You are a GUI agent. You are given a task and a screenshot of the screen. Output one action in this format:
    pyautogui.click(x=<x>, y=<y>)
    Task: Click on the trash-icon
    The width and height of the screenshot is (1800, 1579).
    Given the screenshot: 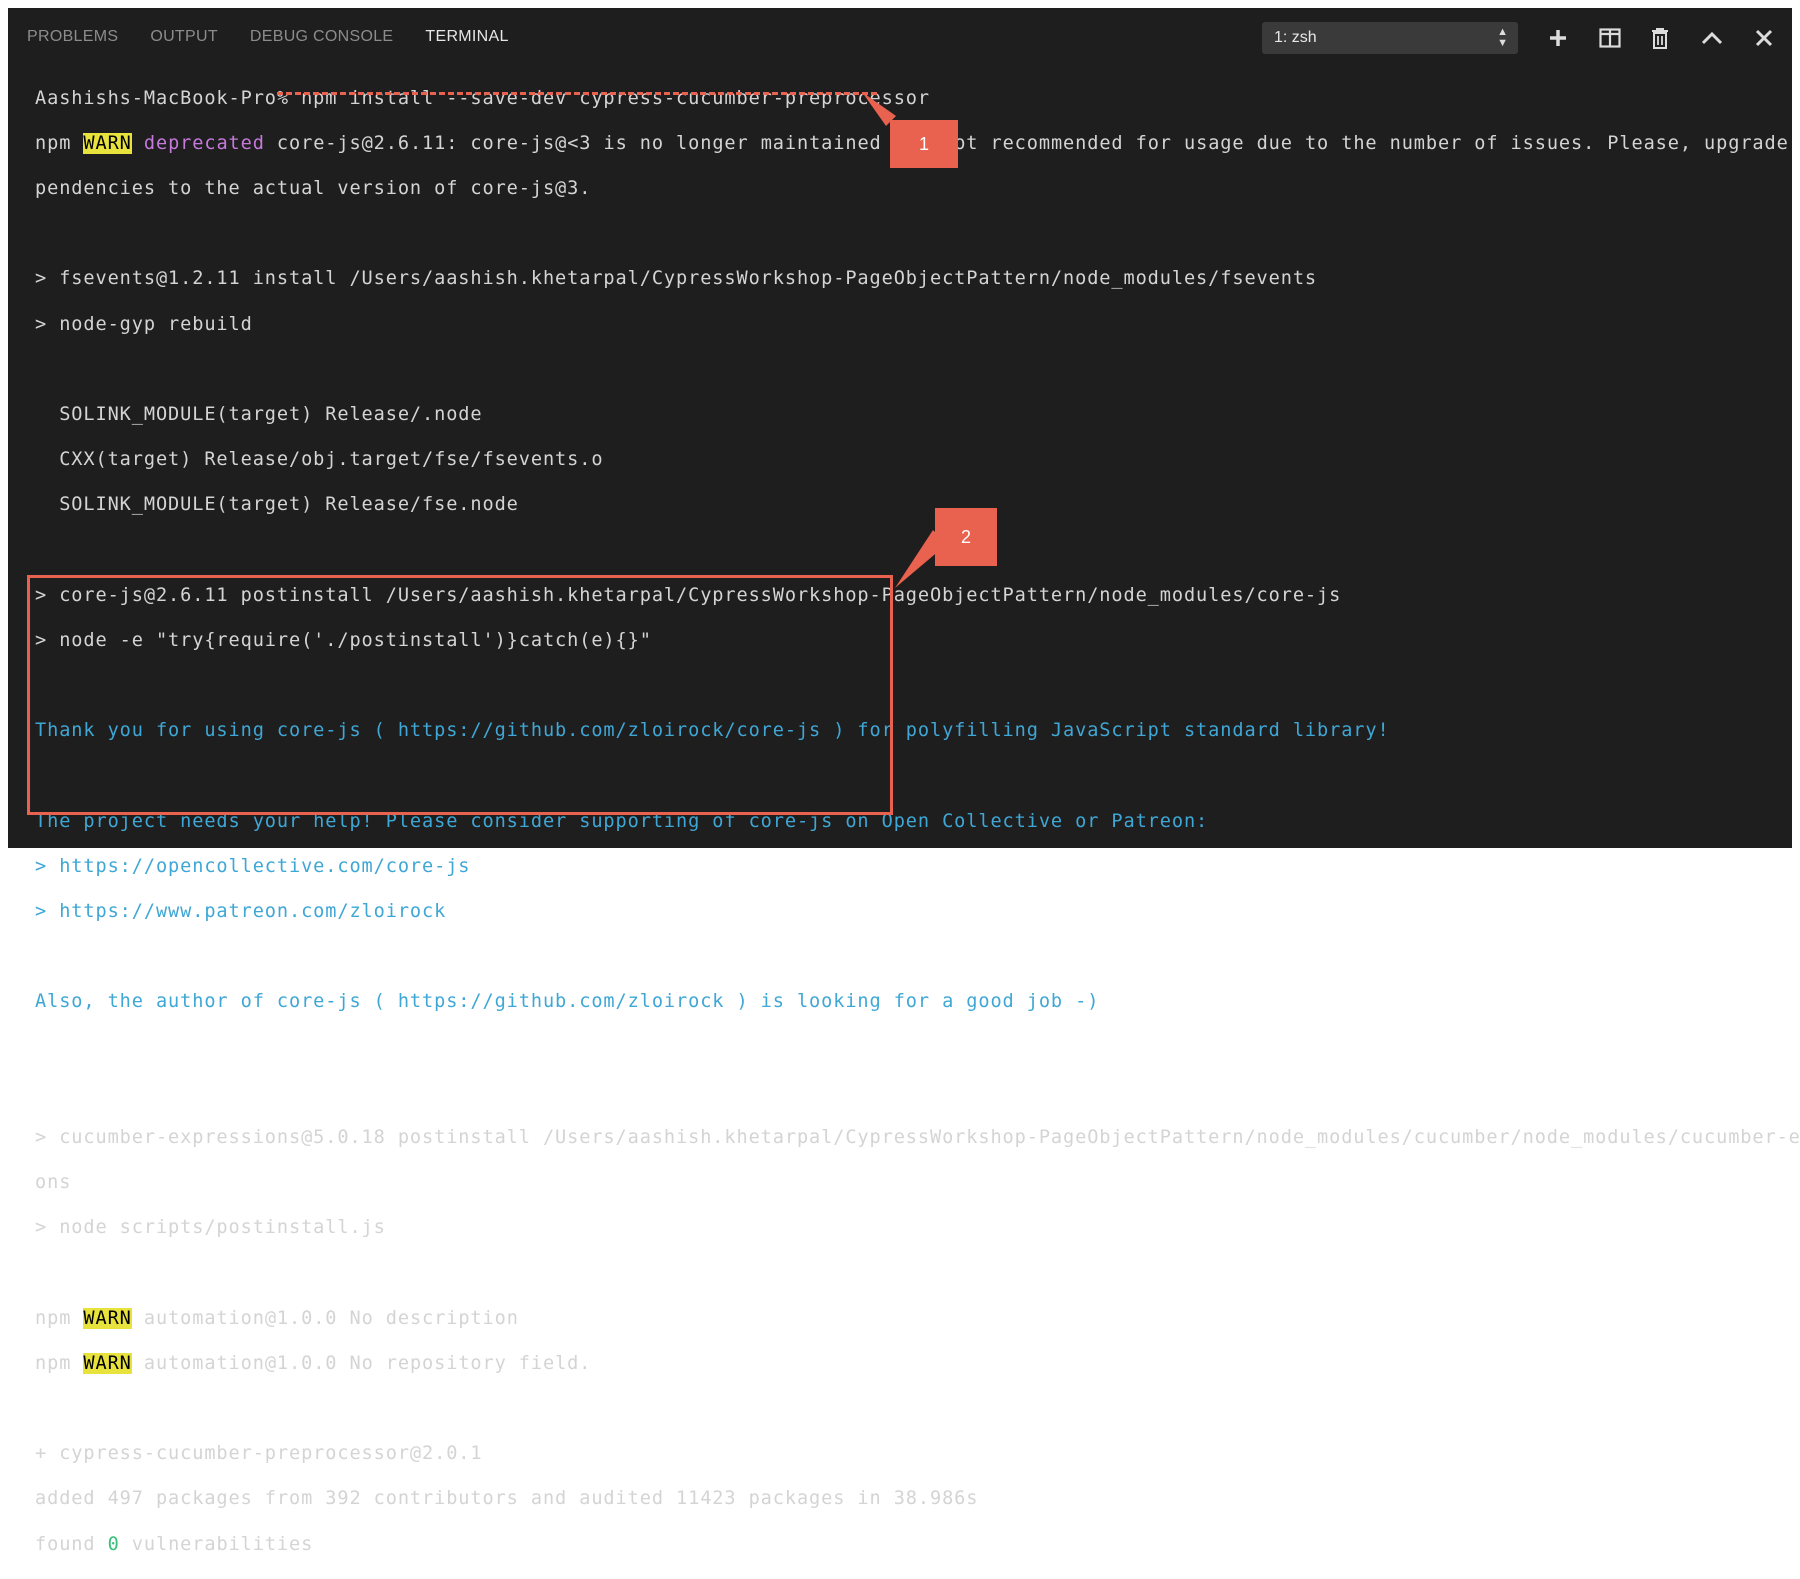 What is the action you would take?
    pyautogui.click(x=1660, y=38)
    